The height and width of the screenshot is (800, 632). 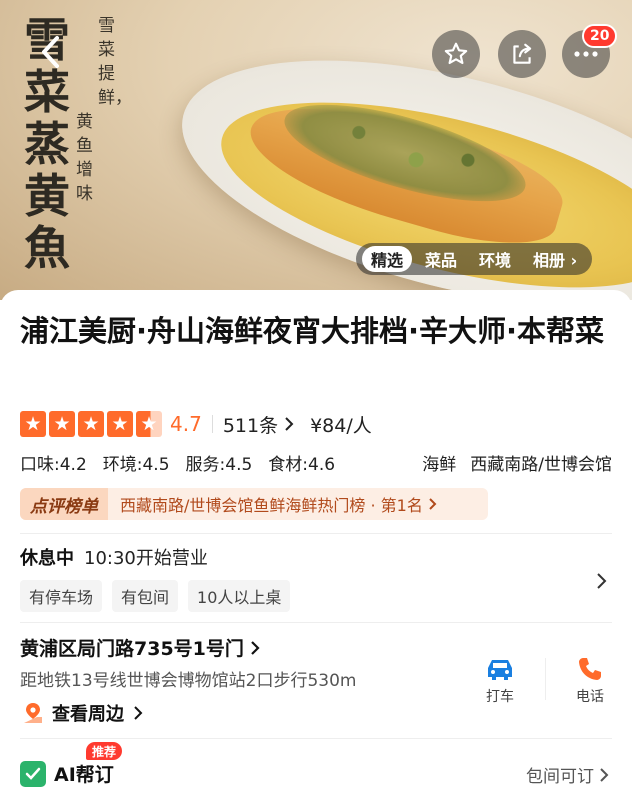 I want to click on ingredient-score: 食材:4.6, so click(x=302, y=465).